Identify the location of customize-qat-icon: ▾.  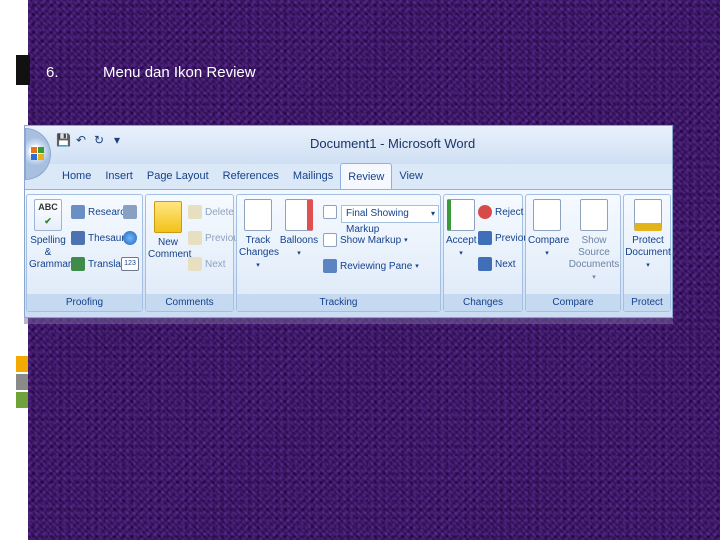
(117, 140).